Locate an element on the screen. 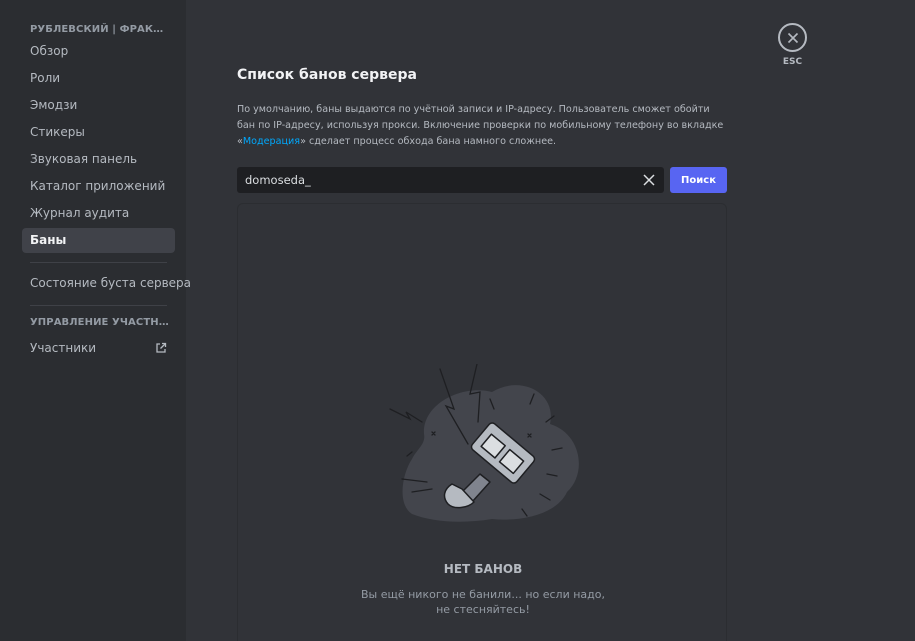 Image resolution: width=915 pixels, height=641 pixels. sidebar-item-emoji: Эмодзи is located at coordinates (98, 105).